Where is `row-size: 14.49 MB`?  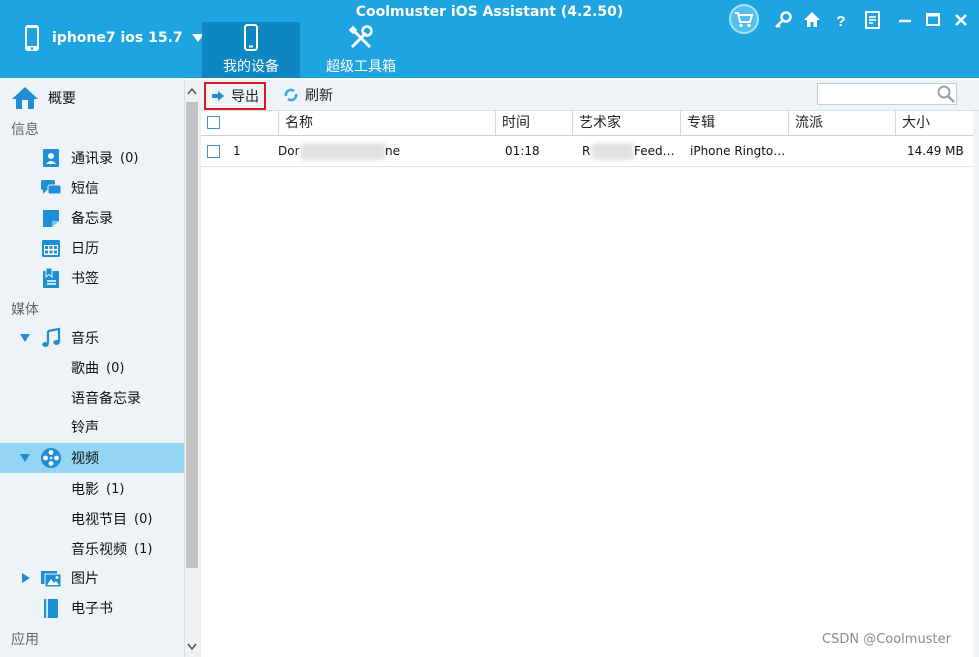 row-size: 14.49 MB is located at coordinates (935, 151).